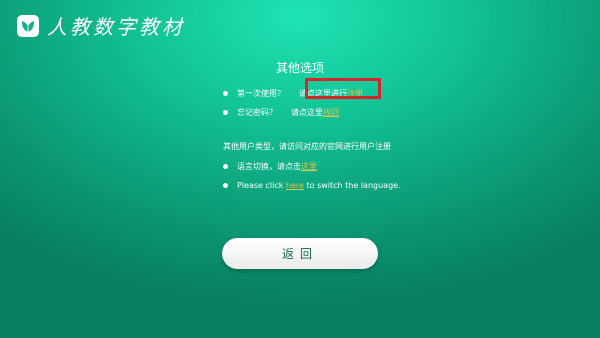 This screenshot has width=600, height=338. Describe the element at coordinates (295, 185) in the screenshot. I see `language-switch-link-en: here` at that location.